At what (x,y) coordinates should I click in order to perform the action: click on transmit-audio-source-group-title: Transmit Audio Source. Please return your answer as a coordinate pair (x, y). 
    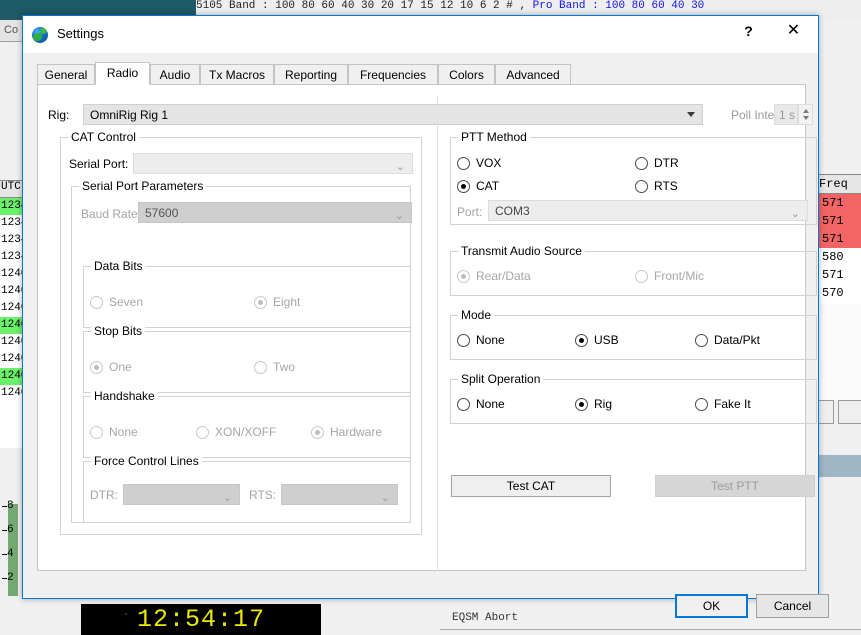
    Looking at the image, I should click on (521, 251).